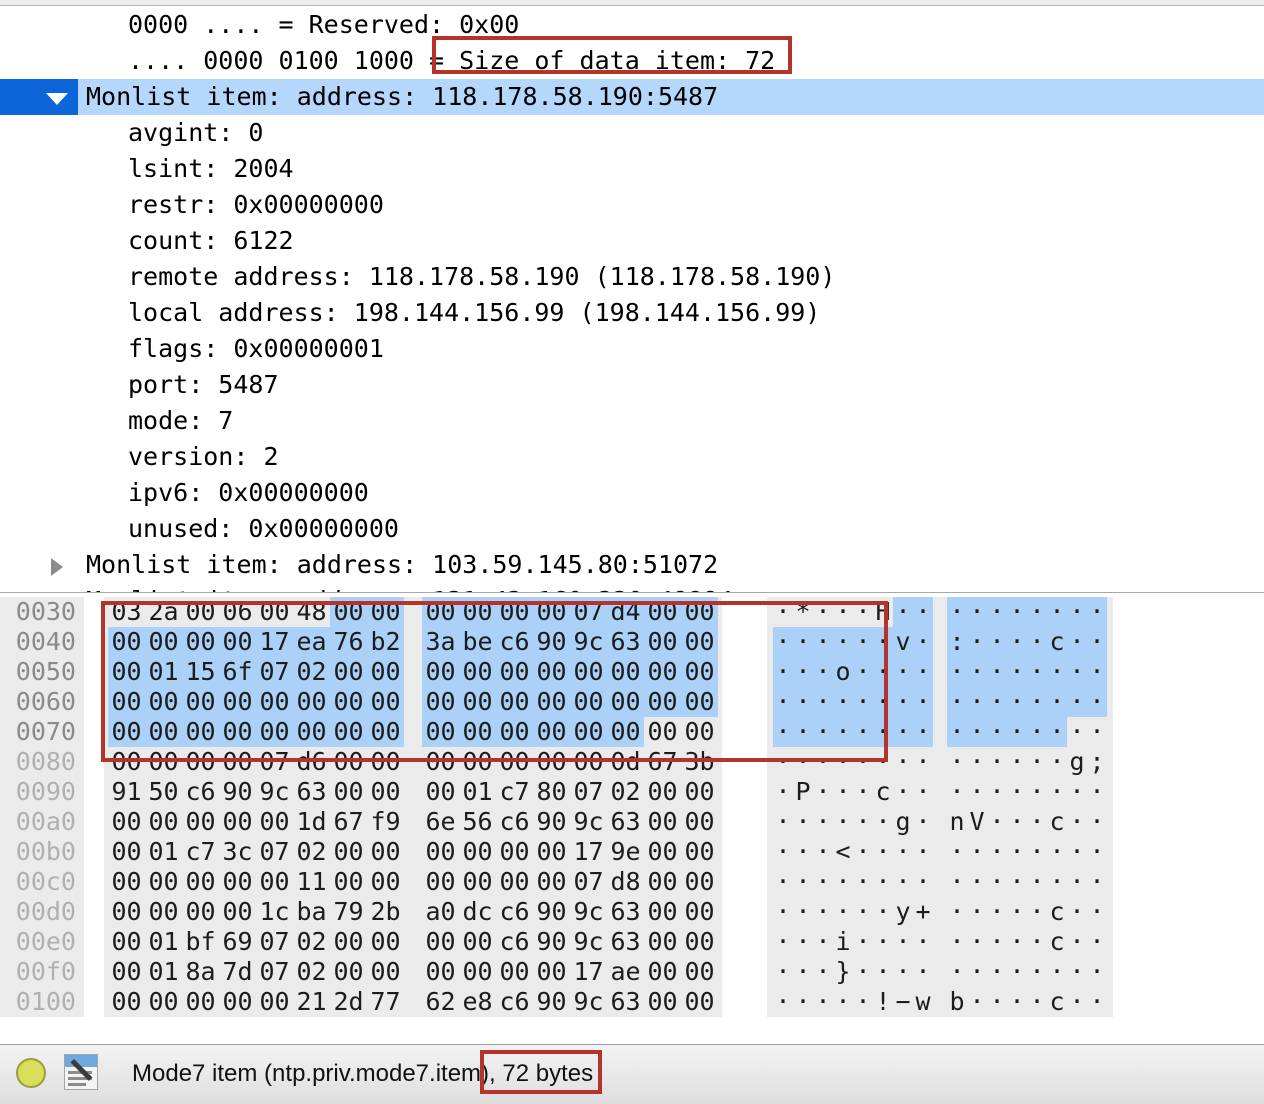 The height and width of the screenshot is (1104, 1264). What do you see at coordinates (632, 385) in the screenshot?
I see `tree-row: port: 5487` at bounding box center [632, 385].